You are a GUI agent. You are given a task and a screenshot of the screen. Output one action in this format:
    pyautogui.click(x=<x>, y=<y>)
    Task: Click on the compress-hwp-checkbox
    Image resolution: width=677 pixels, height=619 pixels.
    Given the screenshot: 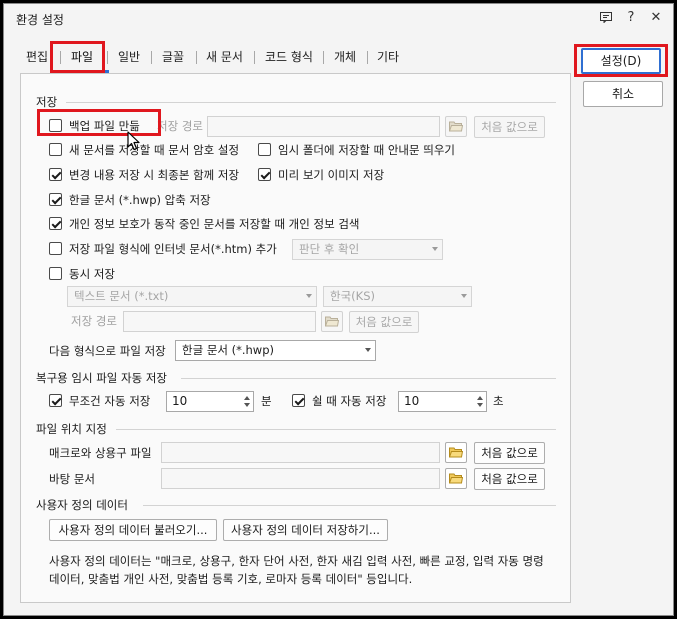 What is the action you would take?
    pyautogui.click(x=55, y=199)
    